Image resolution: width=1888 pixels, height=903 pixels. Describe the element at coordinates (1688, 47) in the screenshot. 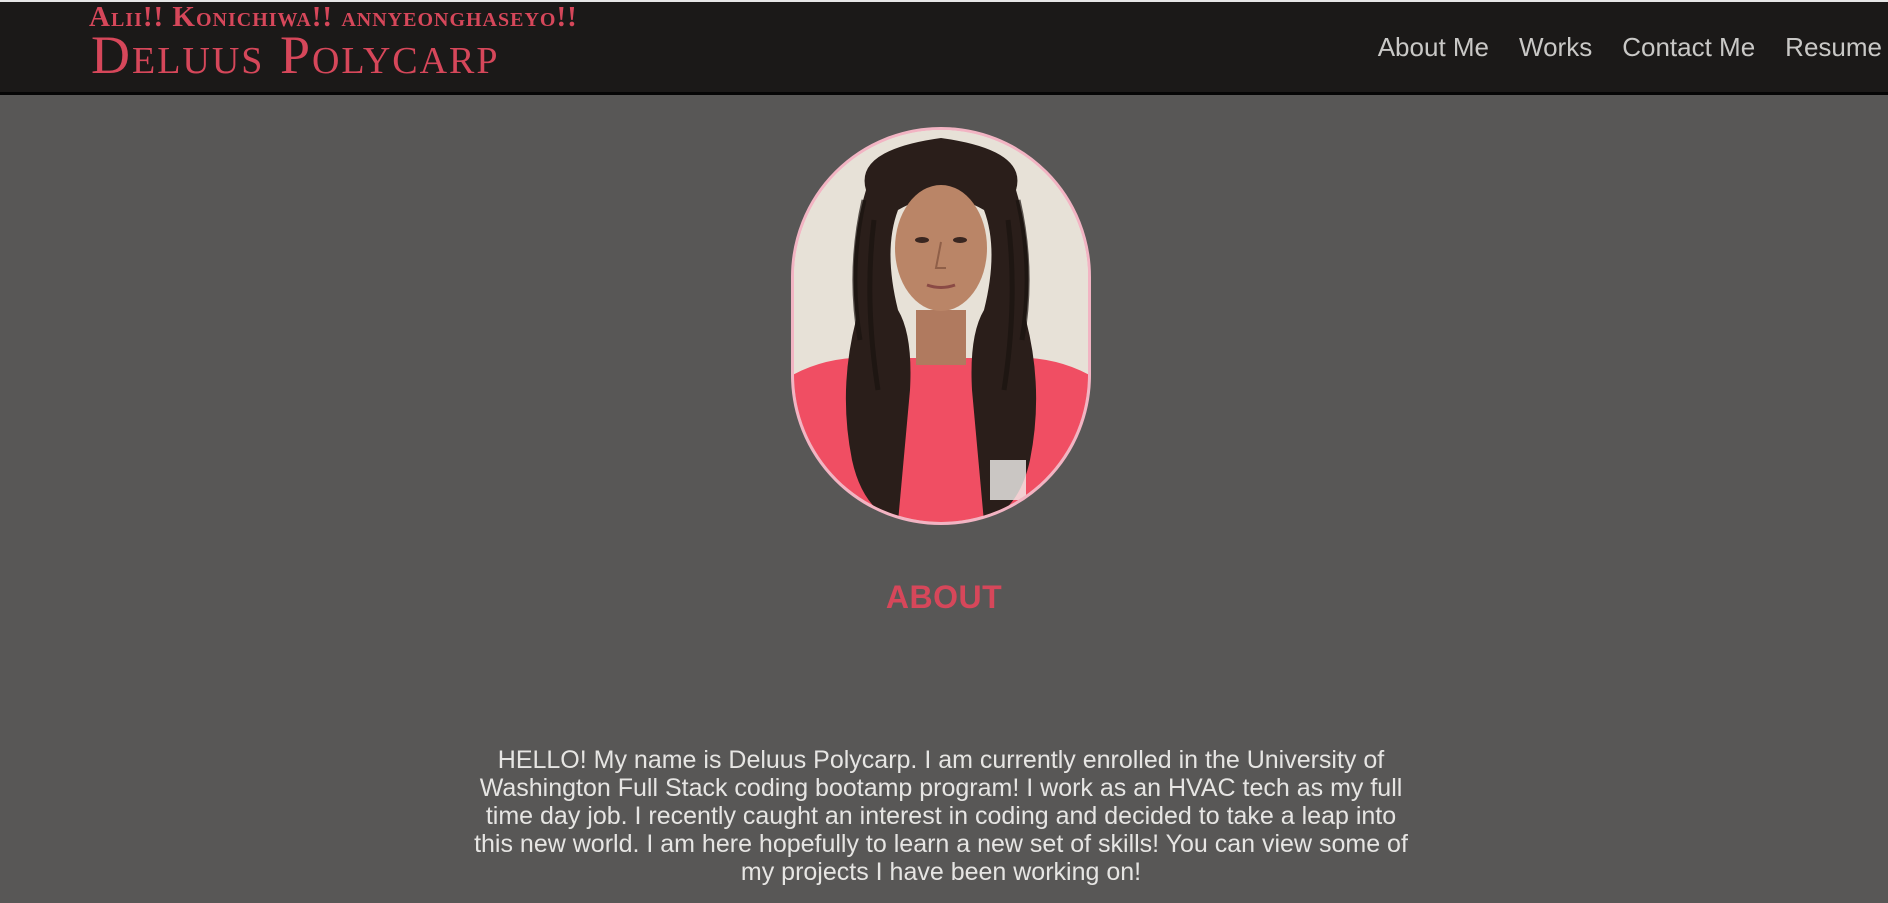

I see `nav-link-contact-me: Contact Me` at that location.